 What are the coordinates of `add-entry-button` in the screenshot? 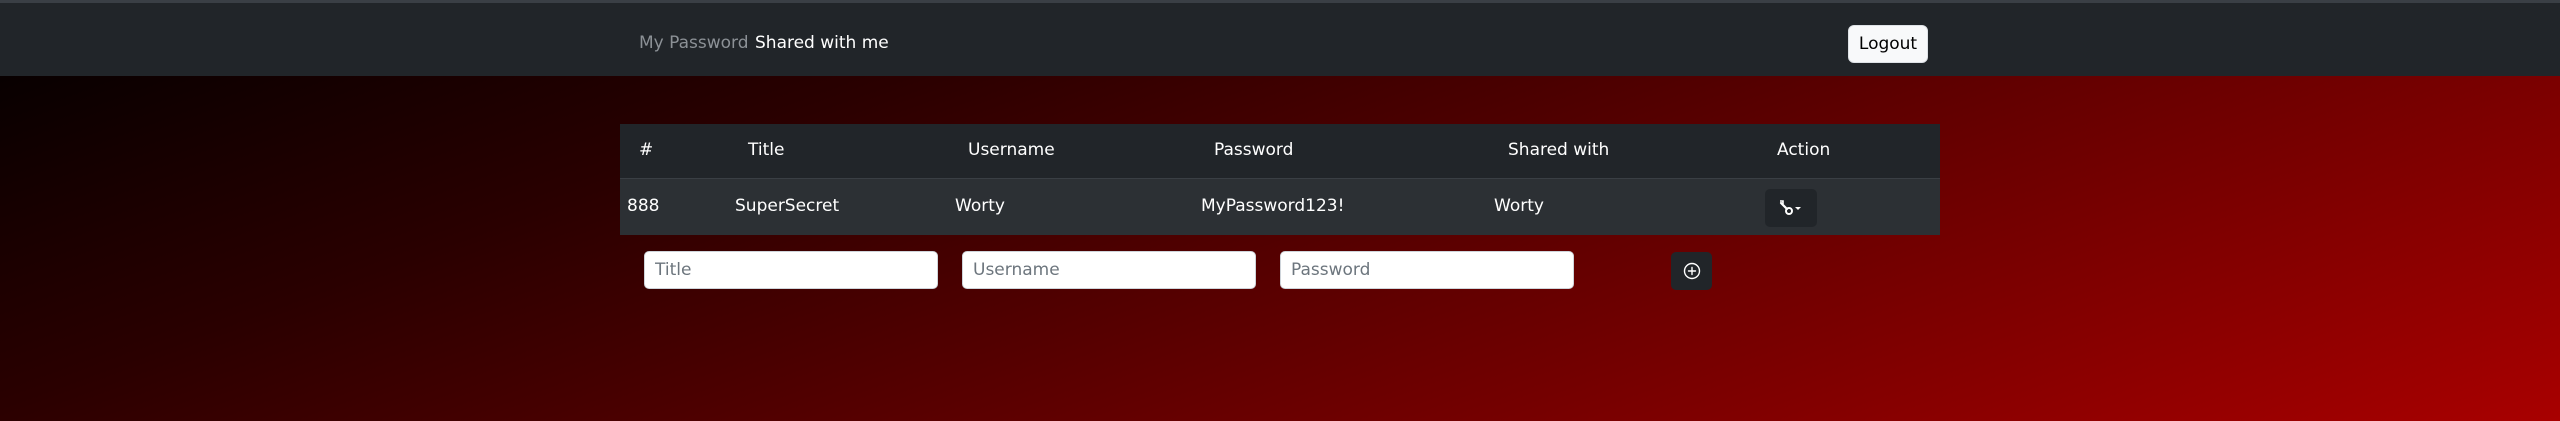 It's located at (1691, 271).